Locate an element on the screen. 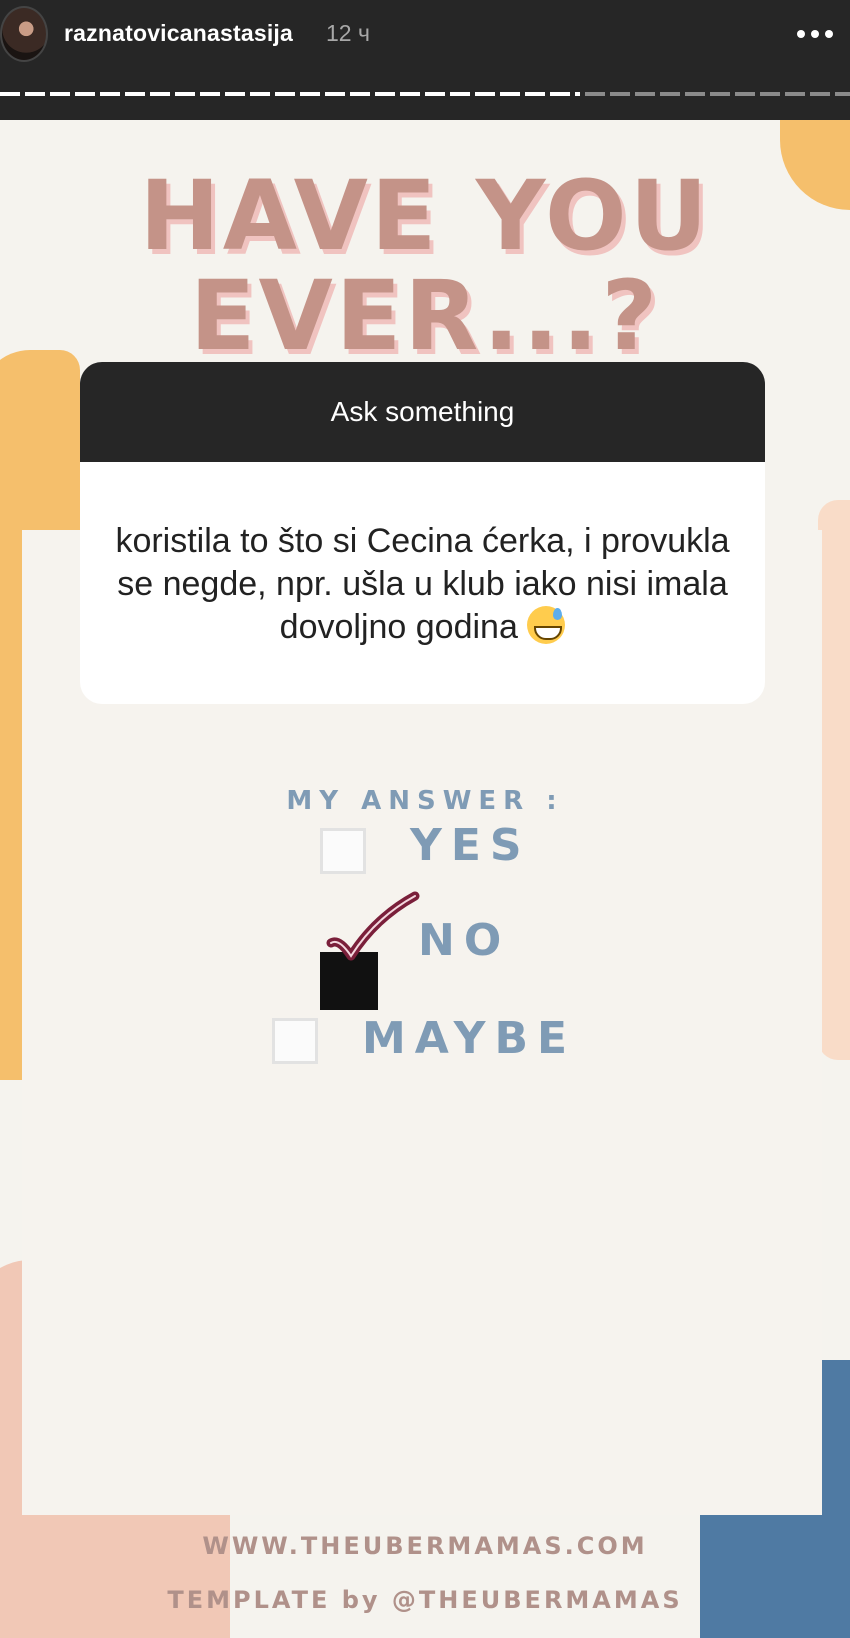 The width and height of the screenshot is (850, 1638). story-progress-bar is located at coordinates (425, 95).